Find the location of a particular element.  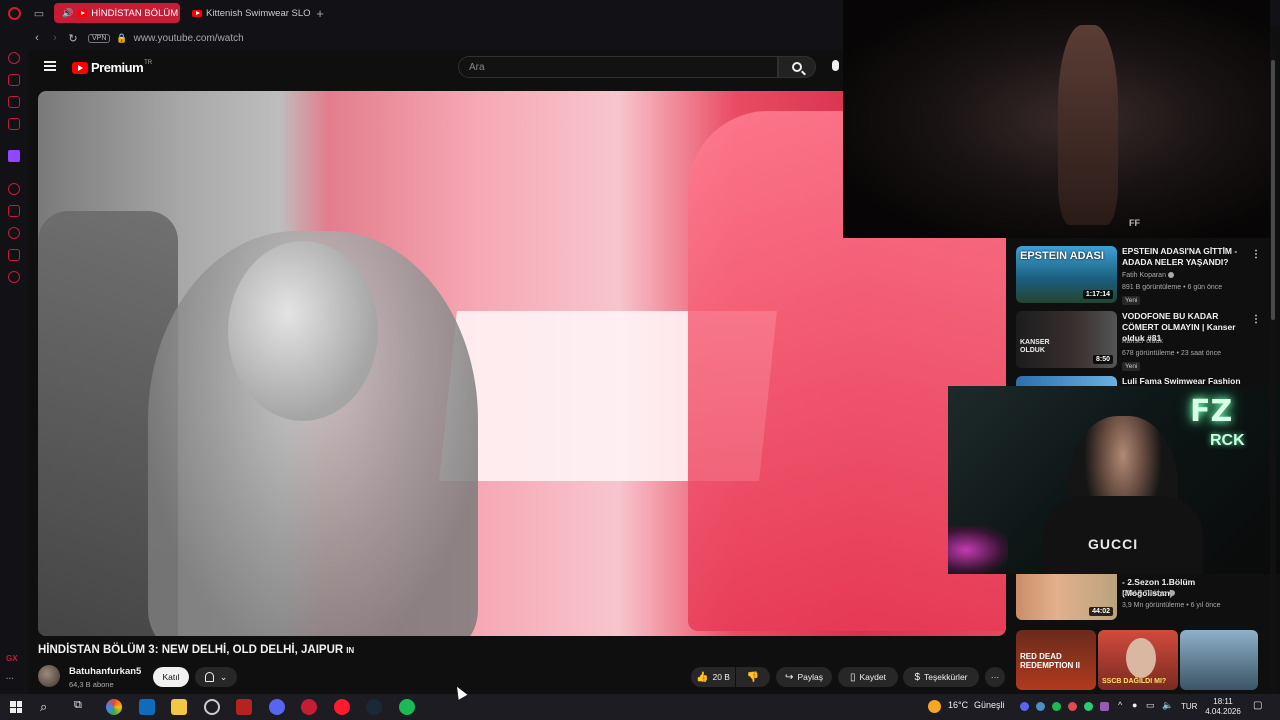

vpn-badge: VPN is located at coordinates (99, 38).